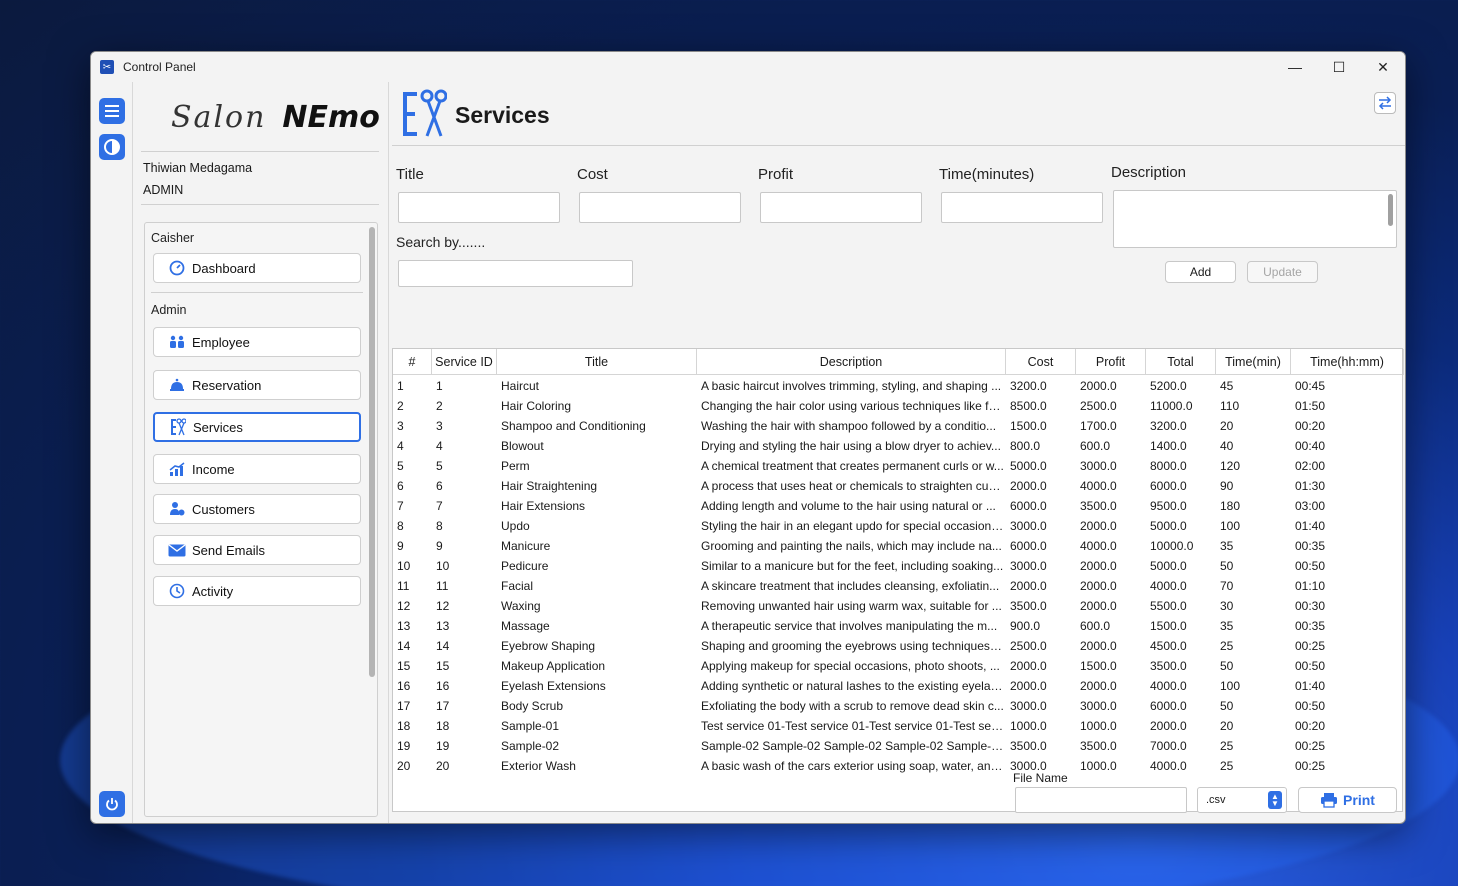 The width and height of the screenshot is (1458, 886). What do you see at coordinates (1101, 800) in the screenshot?
I see `file-name-input` at bounding box center [1101, 800].